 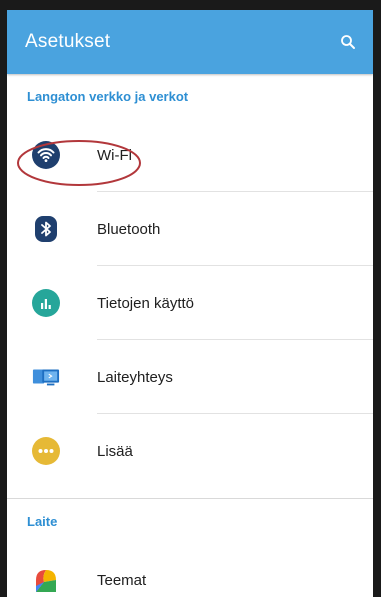 What do you see at coordinates (42, 521) in the screenshot?
I see `section-header-device: Laite` at bounding box center [42, 521].